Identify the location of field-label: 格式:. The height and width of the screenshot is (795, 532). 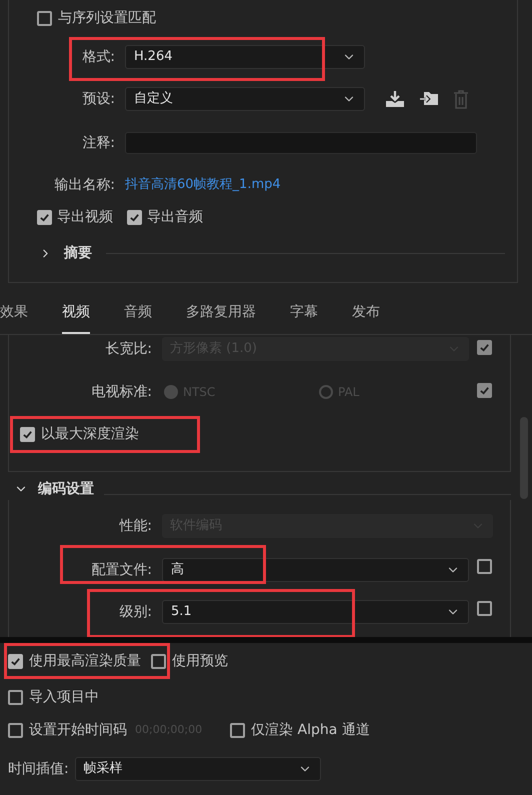
(98, 57).